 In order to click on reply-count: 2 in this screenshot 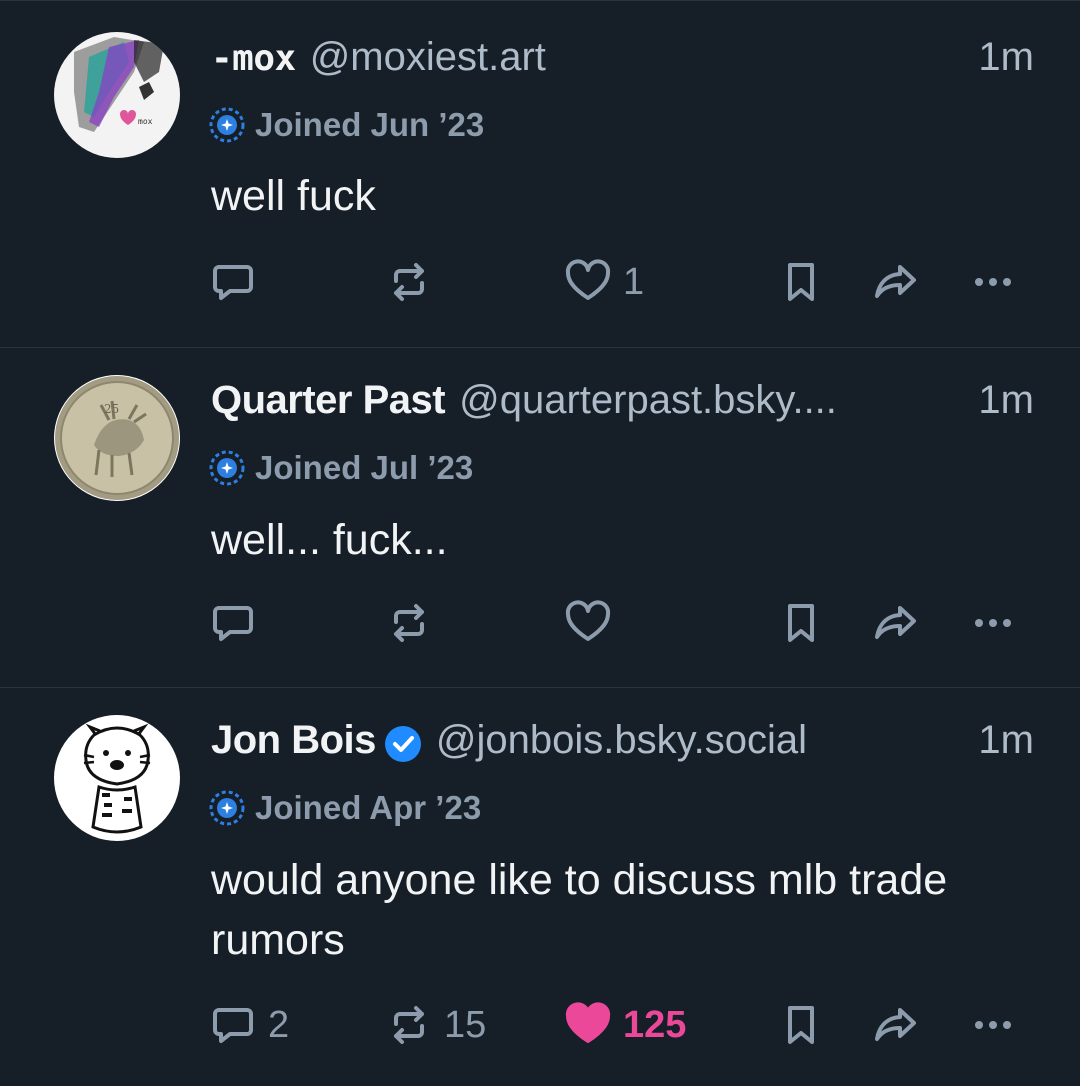, I will do `click(279, 1024)`.